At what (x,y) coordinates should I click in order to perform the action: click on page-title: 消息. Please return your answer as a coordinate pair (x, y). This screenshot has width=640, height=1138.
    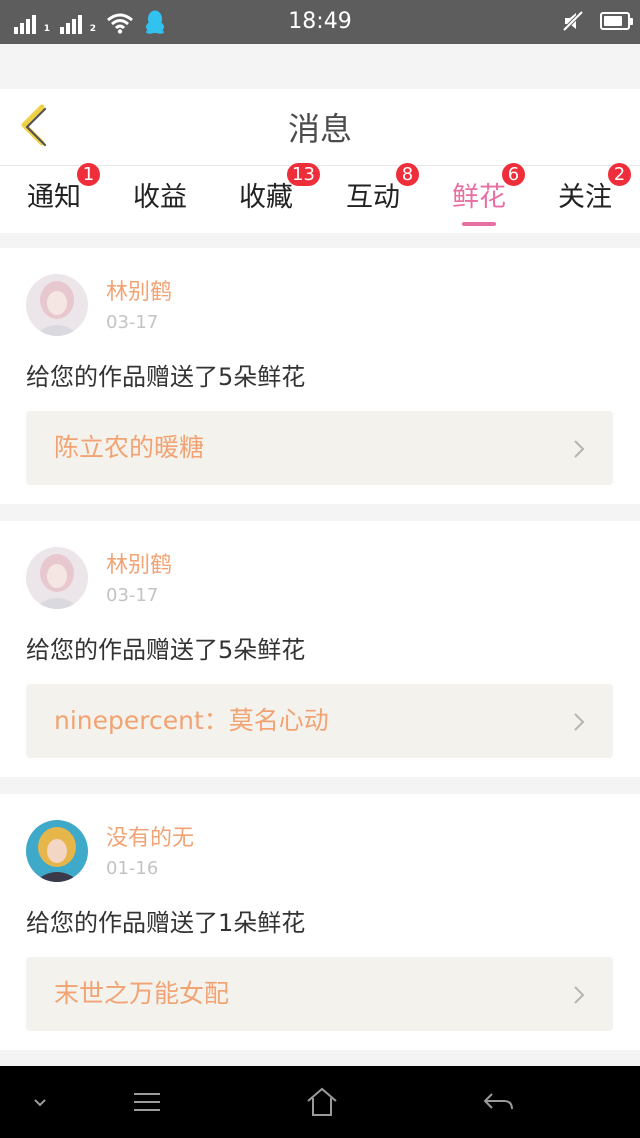
    Looking at the image, I should click on (319, 129).